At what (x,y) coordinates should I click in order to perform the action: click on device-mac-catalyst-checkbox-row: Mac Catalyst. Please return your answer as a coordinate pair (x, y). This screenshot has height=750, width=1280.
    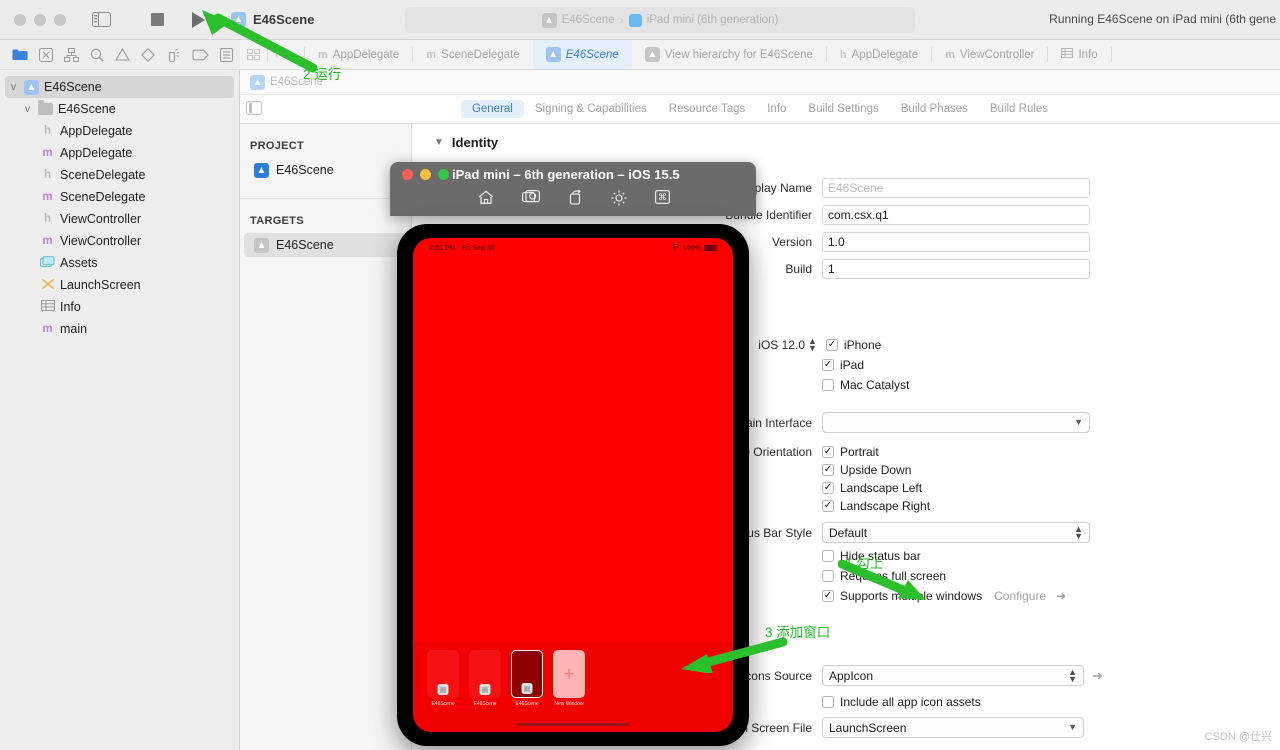
    Looking at the image, I should click on (865, 385).